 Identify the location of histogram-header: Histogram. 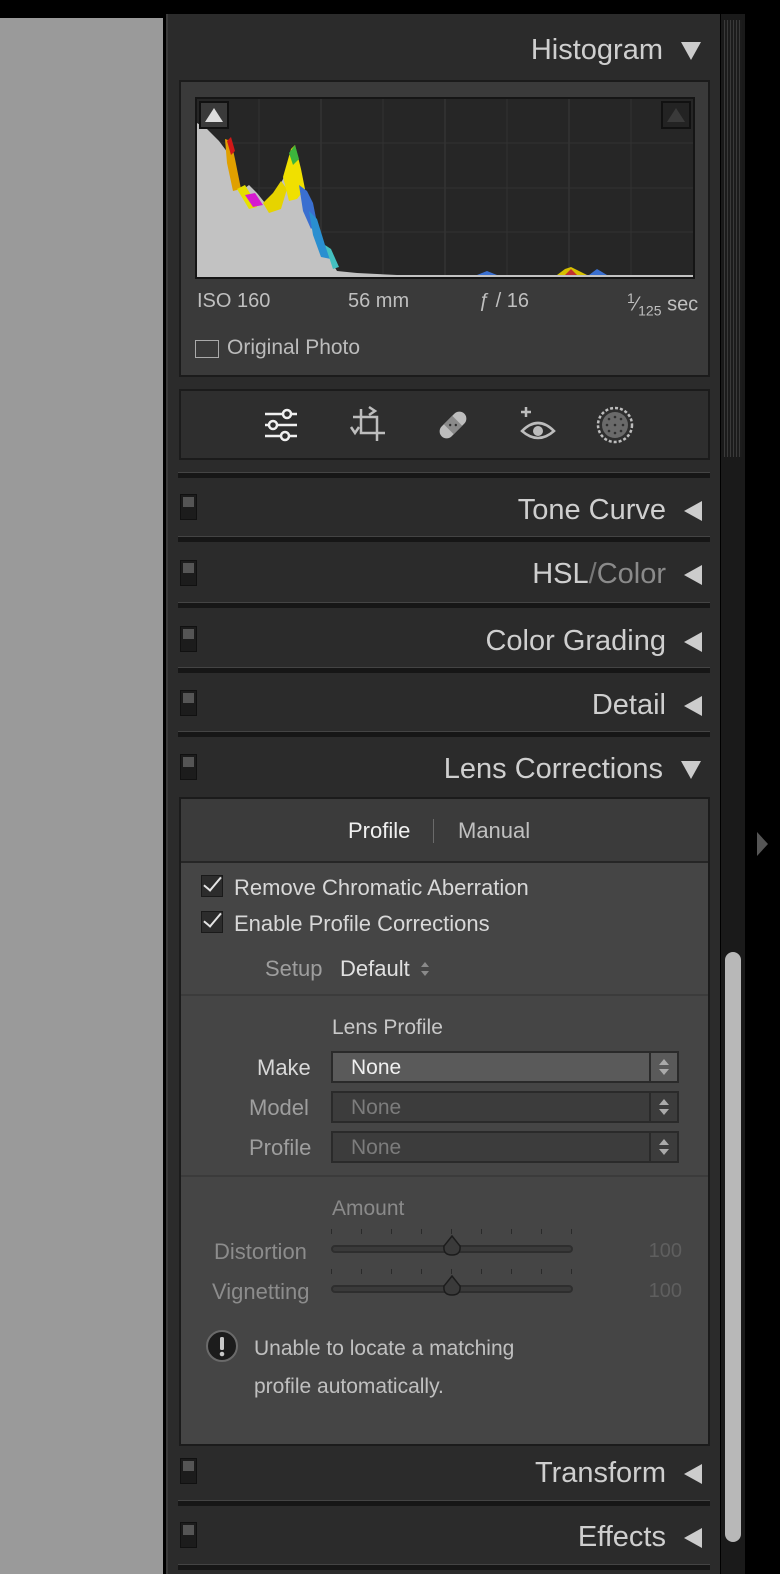
(616, 50).